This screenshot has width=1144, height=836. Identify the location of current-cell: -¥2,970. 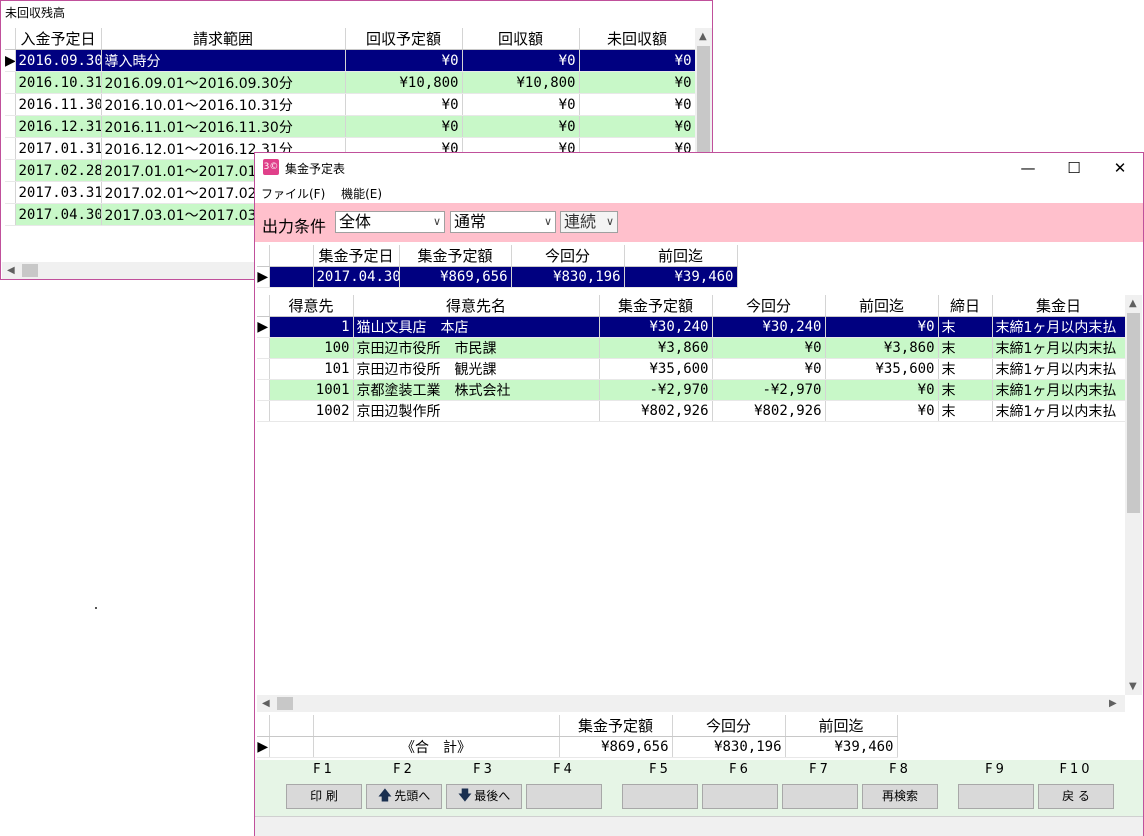
(769, 390).